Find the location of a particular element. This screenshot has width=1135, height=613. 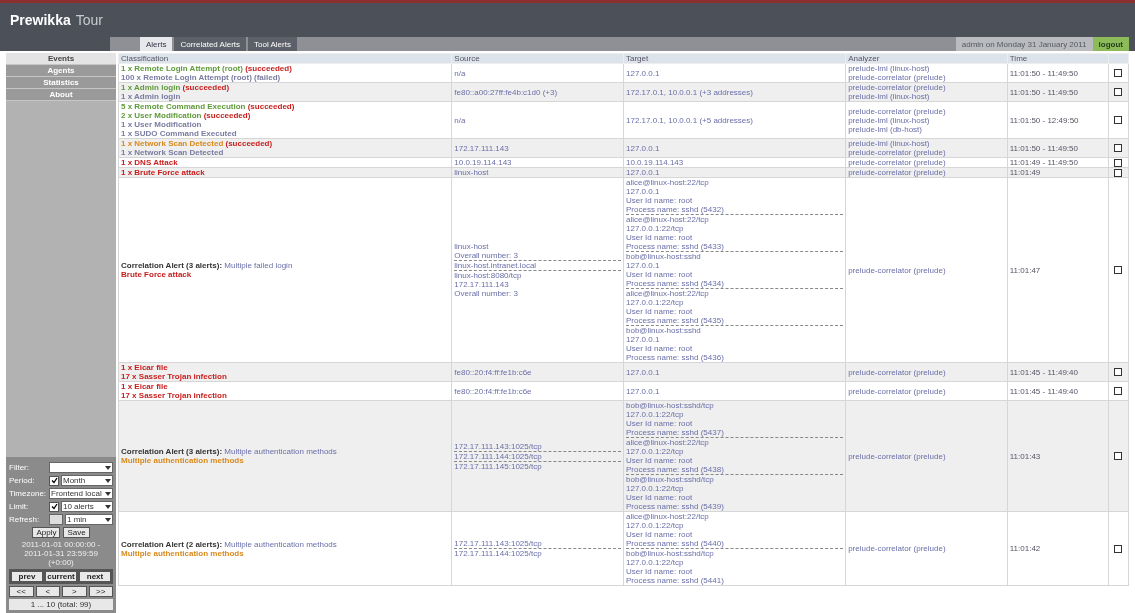

correlation-link: Multiple failed login is located at coordinates (258, 265).